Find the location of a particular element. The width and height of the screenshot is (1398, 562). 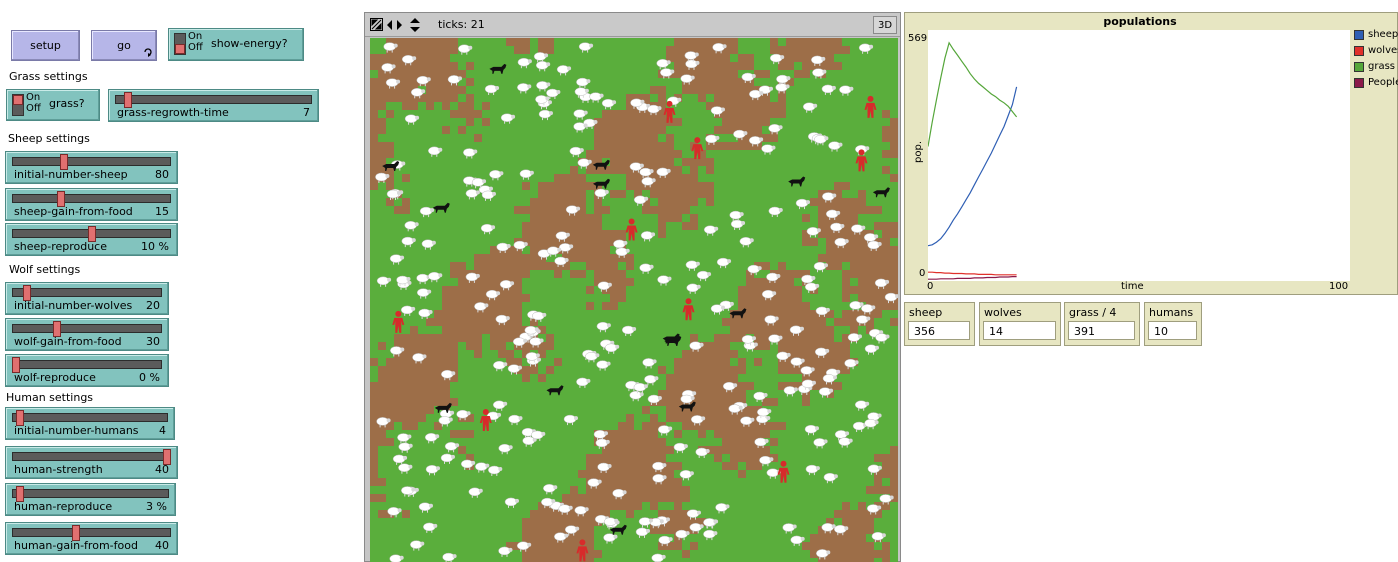

grass-toggle is located at coordinates (18, 105).